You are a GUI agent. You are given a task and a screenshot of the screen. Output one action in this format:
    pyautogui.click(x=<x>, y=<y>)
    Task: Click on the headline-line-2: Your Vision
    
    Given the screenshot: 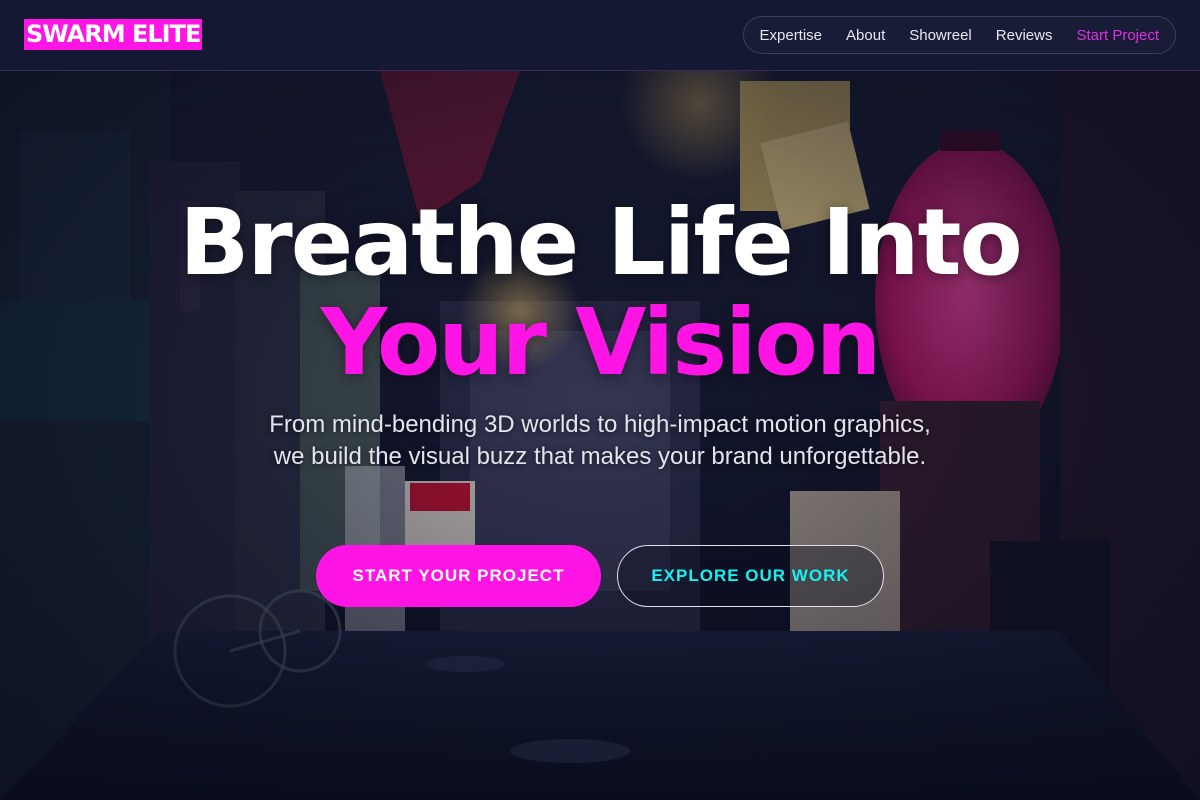 What is the action you would take?
    pyautogui.click(x=600, y=342)
    